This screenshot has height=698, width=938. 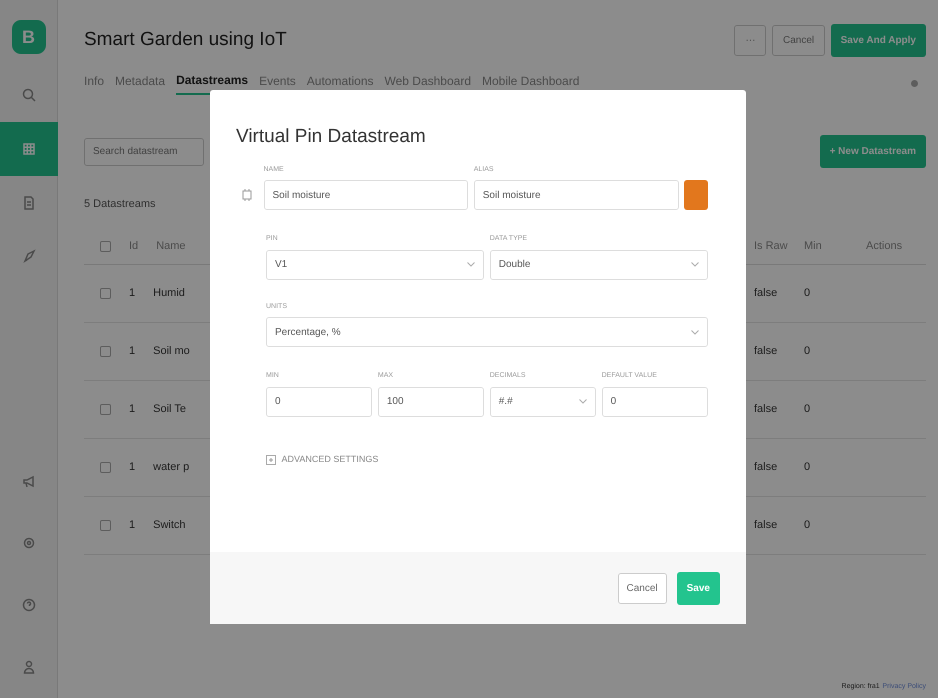 I want to click on color-picker-button, so click(x=696, y=195).